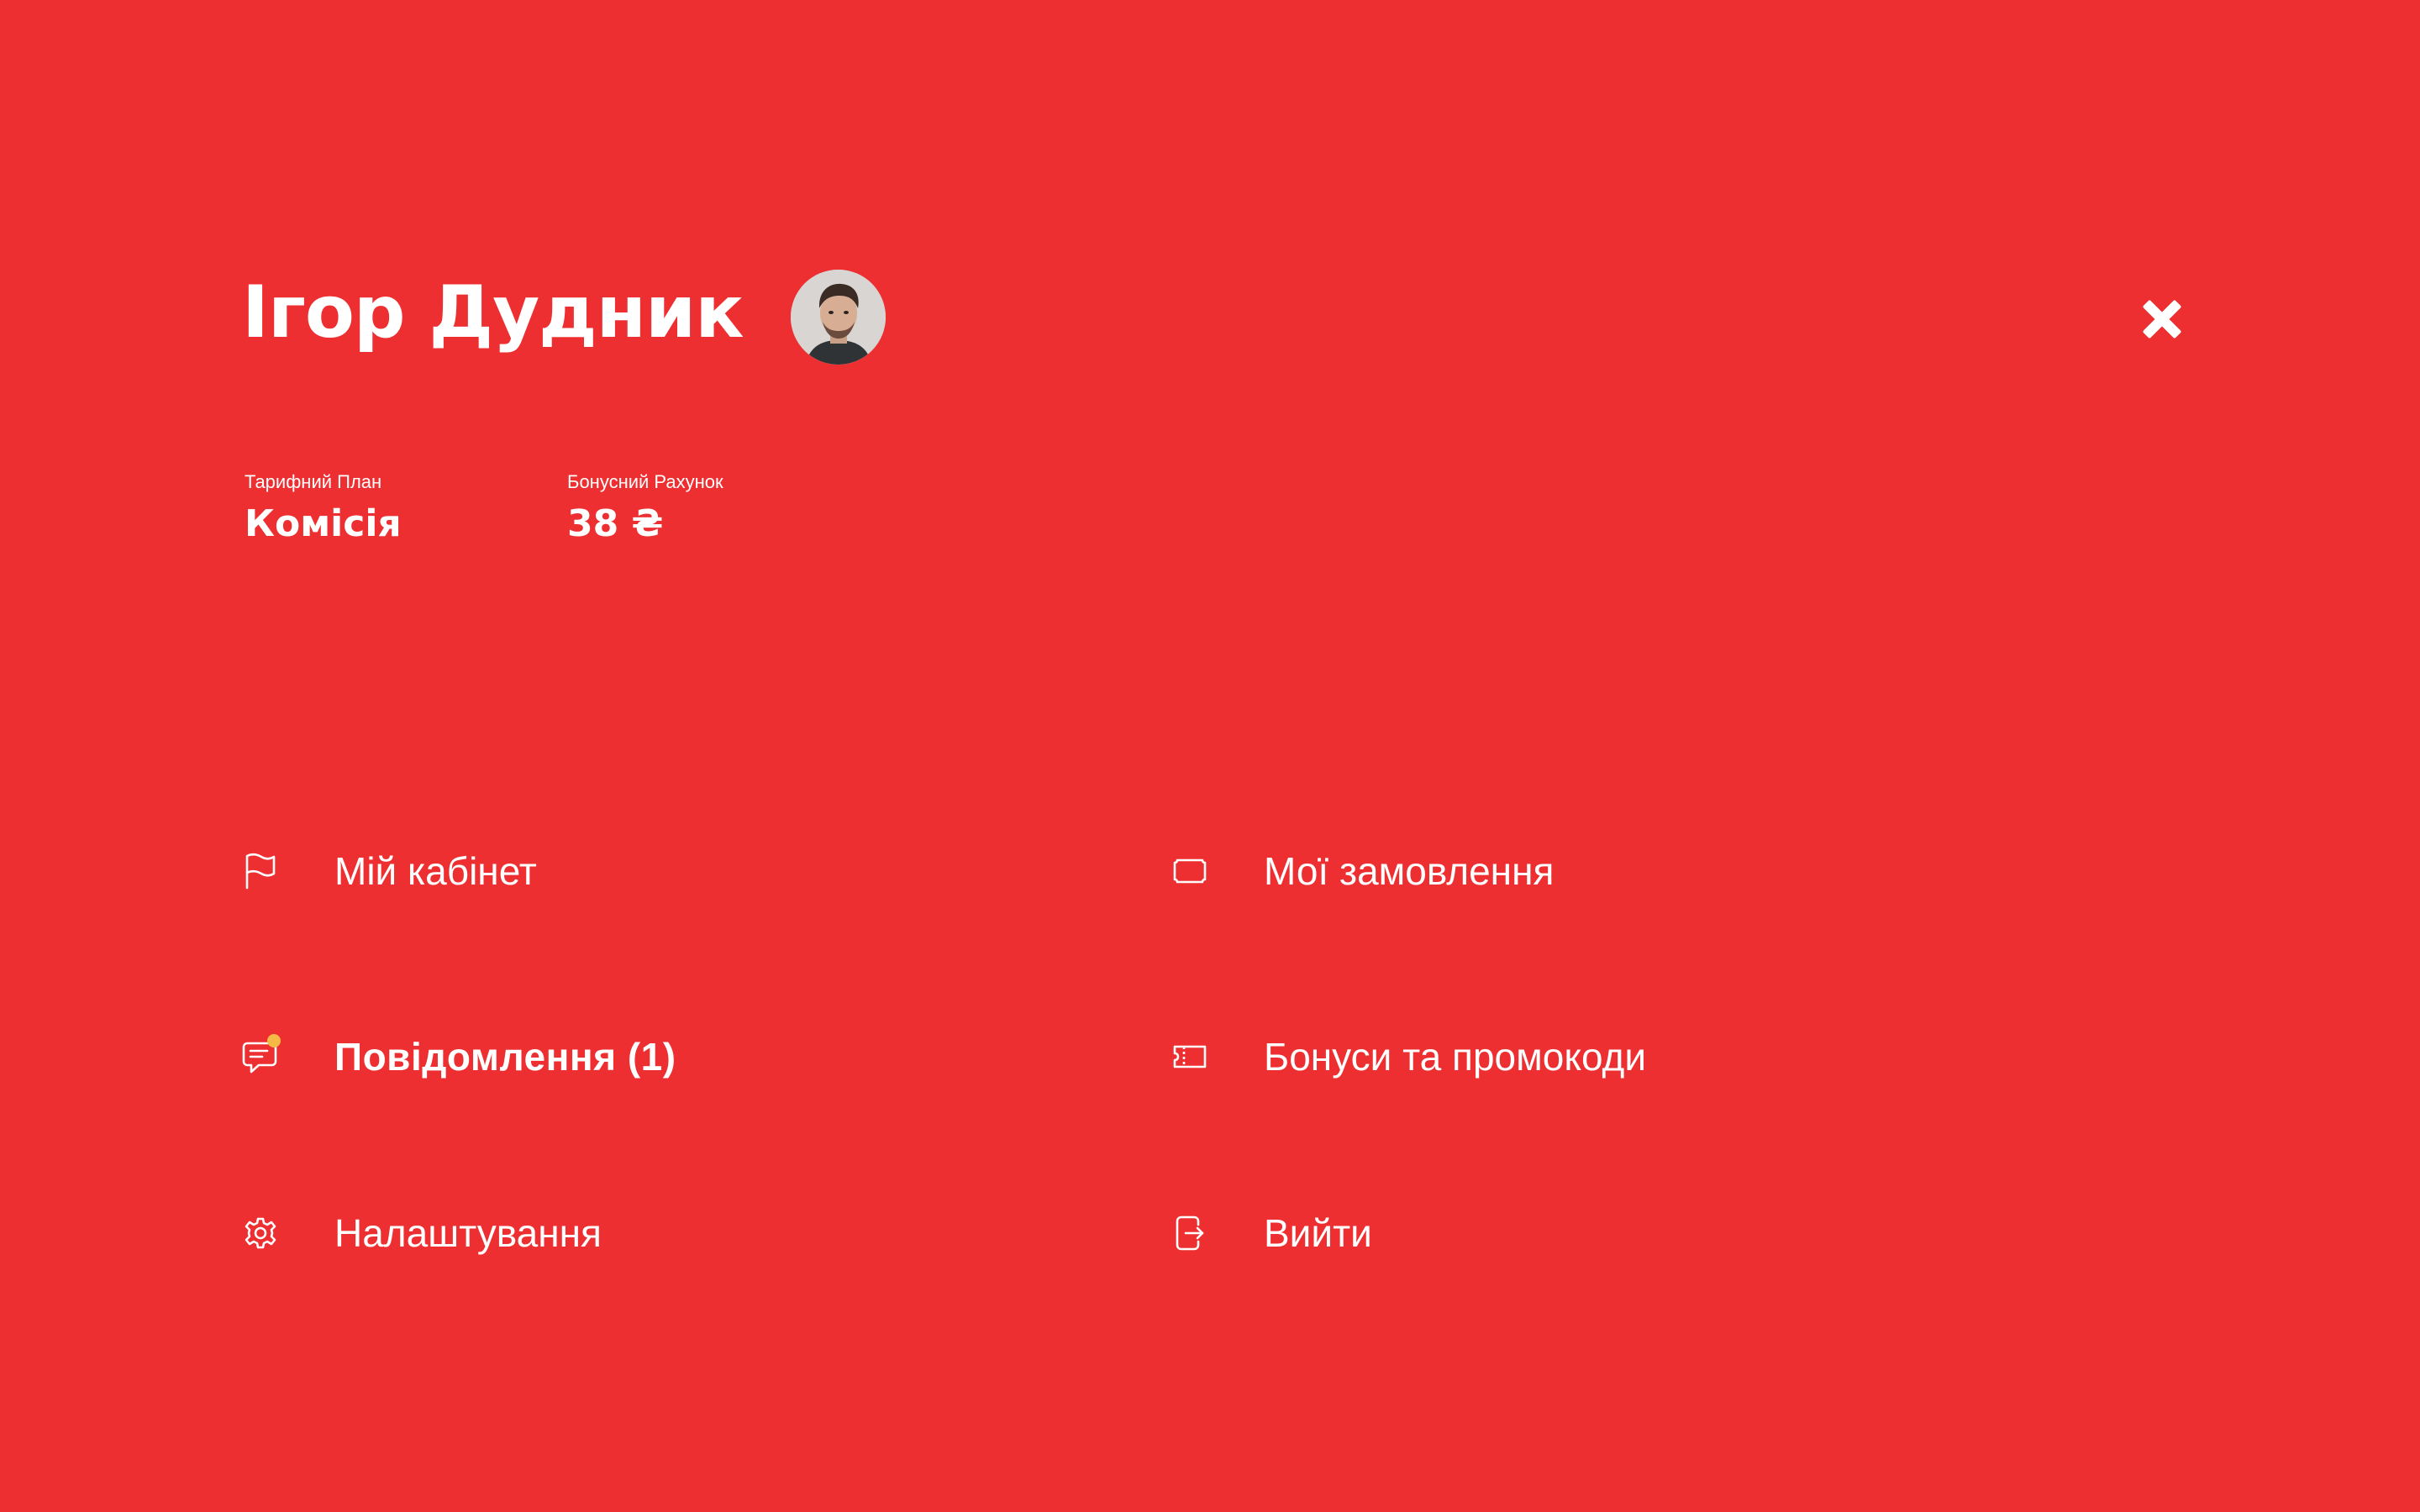 This screenshot has width=2420, height=1512. What do you see at coordinates (2162, 319) in the screenshot?
I see `close-button` at bounding box center [2162, 319].